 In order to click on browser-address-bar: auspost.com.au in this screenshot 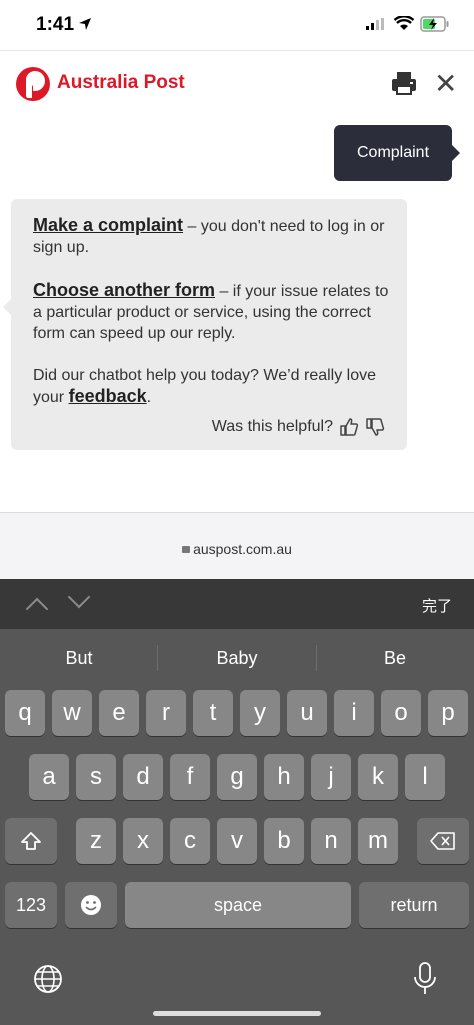, I will do `click(237, 545)`.